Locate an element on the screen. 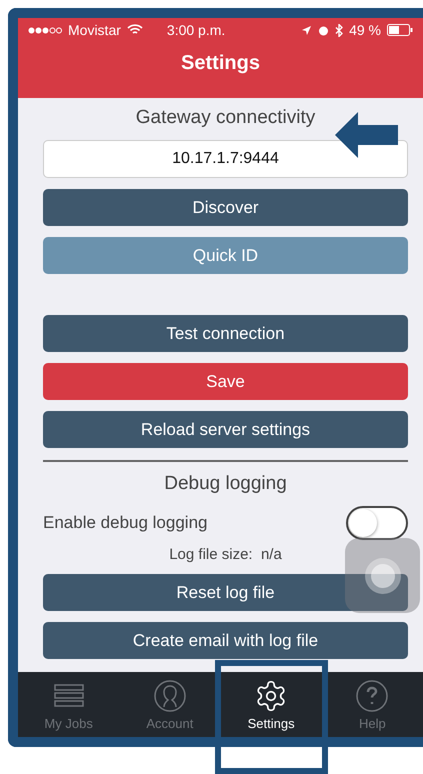 The height and width of the screenshot is (774, 423). carrier-name: Movistar is located at coordinates (94, 30).